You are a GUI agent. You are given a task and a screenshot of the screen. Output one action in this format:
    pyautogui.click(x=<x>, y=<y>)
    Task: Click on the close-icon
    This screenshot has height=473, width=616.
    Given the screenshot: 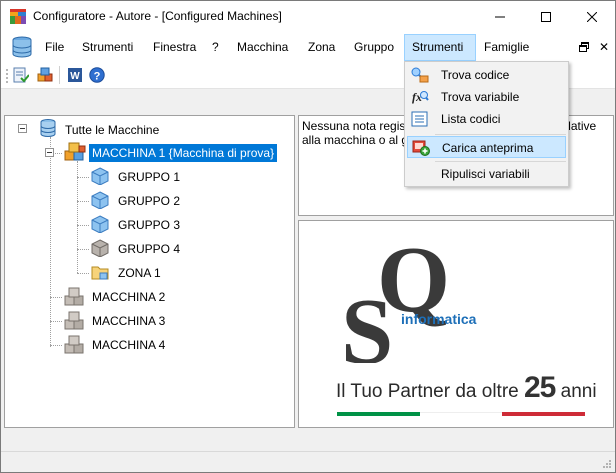 What is the action you would take?
    pyautogui.click(x=592, y=16)
    